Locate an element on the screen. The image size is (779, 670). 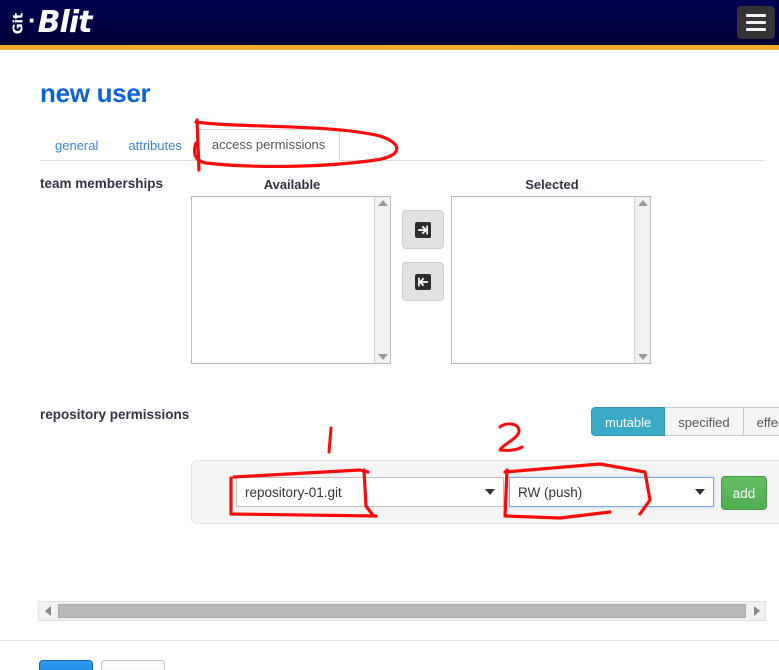
arrow-left-into-box-icon is located at coordinates (423, 281).